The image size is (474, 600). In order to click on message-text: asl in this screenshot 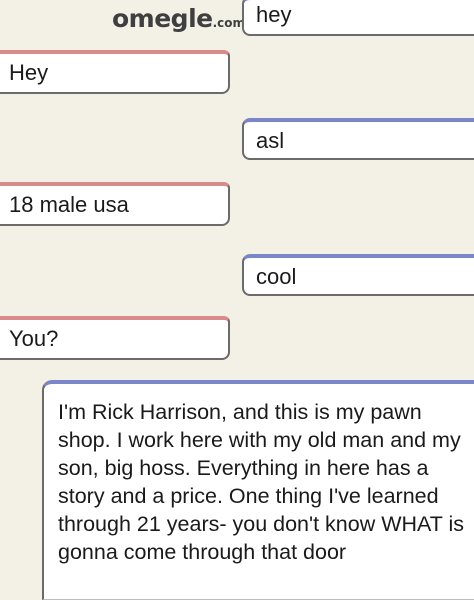, I will do `click(270, 140)`.